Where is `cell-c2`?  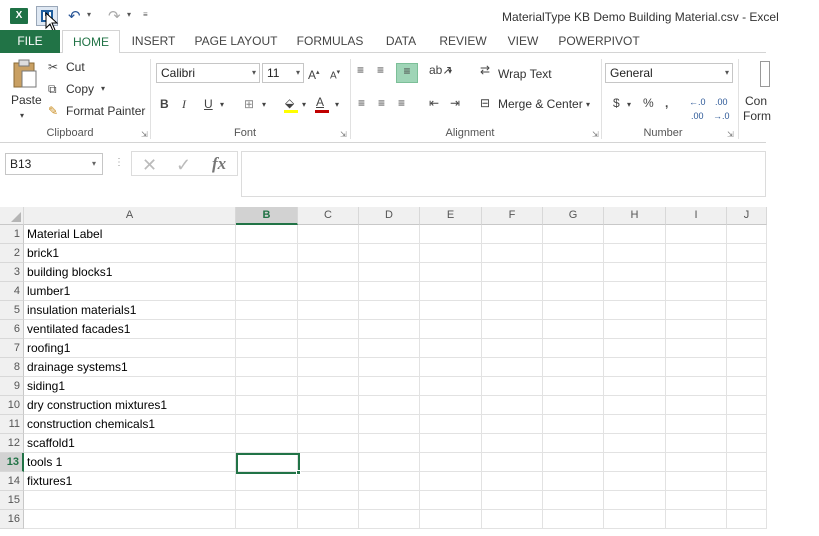 cell-c2 is located at coordinates (328, 253).